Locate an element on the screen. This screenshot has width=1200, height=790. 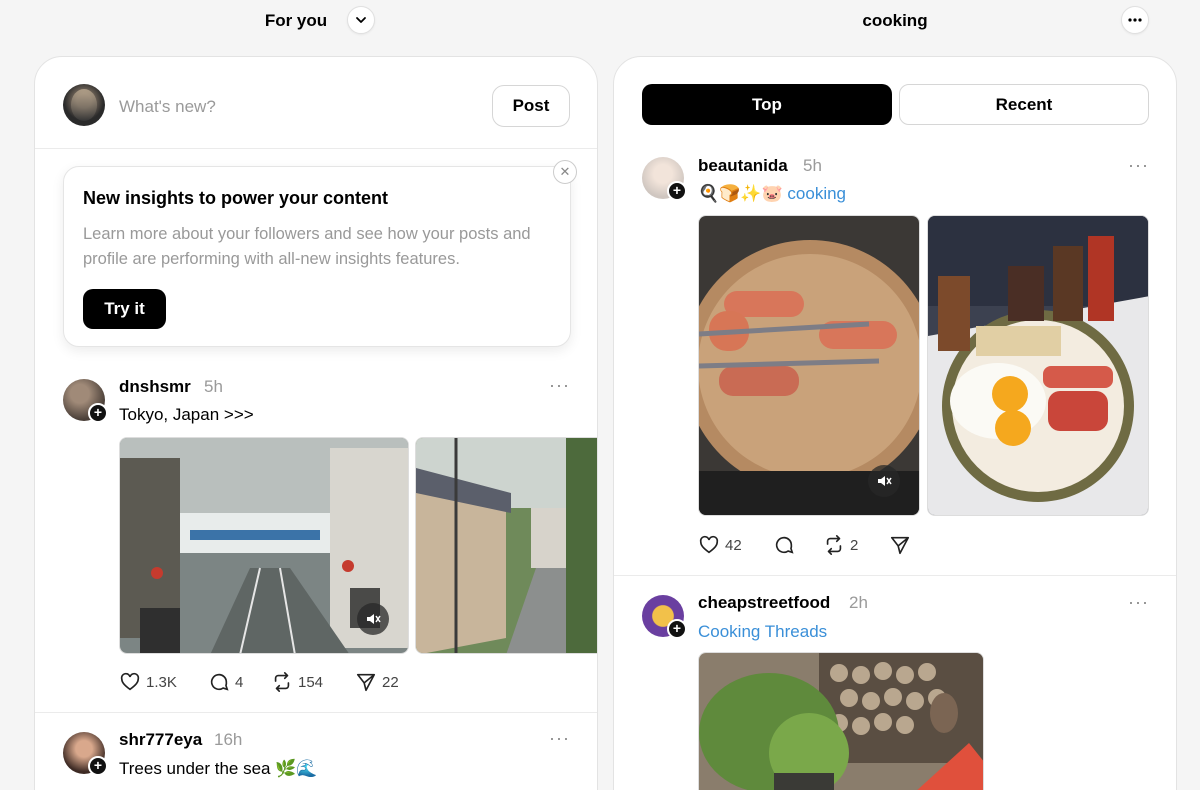
post-image-breakfast is located at coordinates (1038, 365).